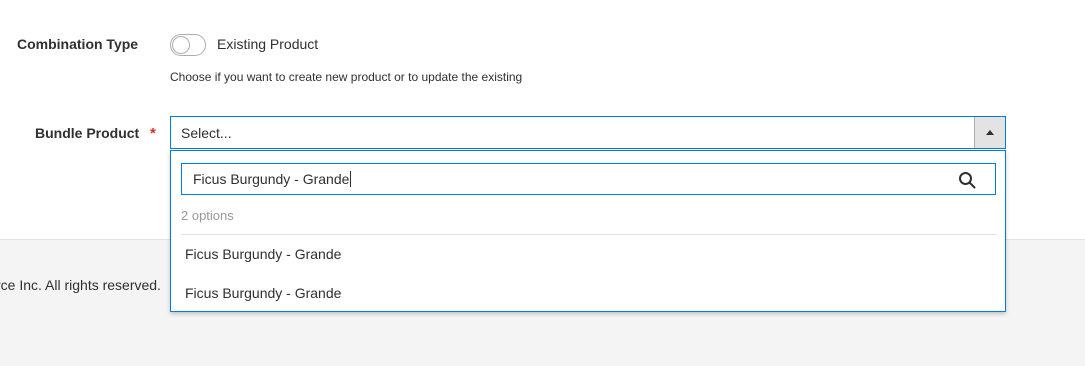 The height and width of the screenshot is (366, 1085). Describe the element at coordinates (181, 45) in the screenshot. I see `toggle-knob` at that location.